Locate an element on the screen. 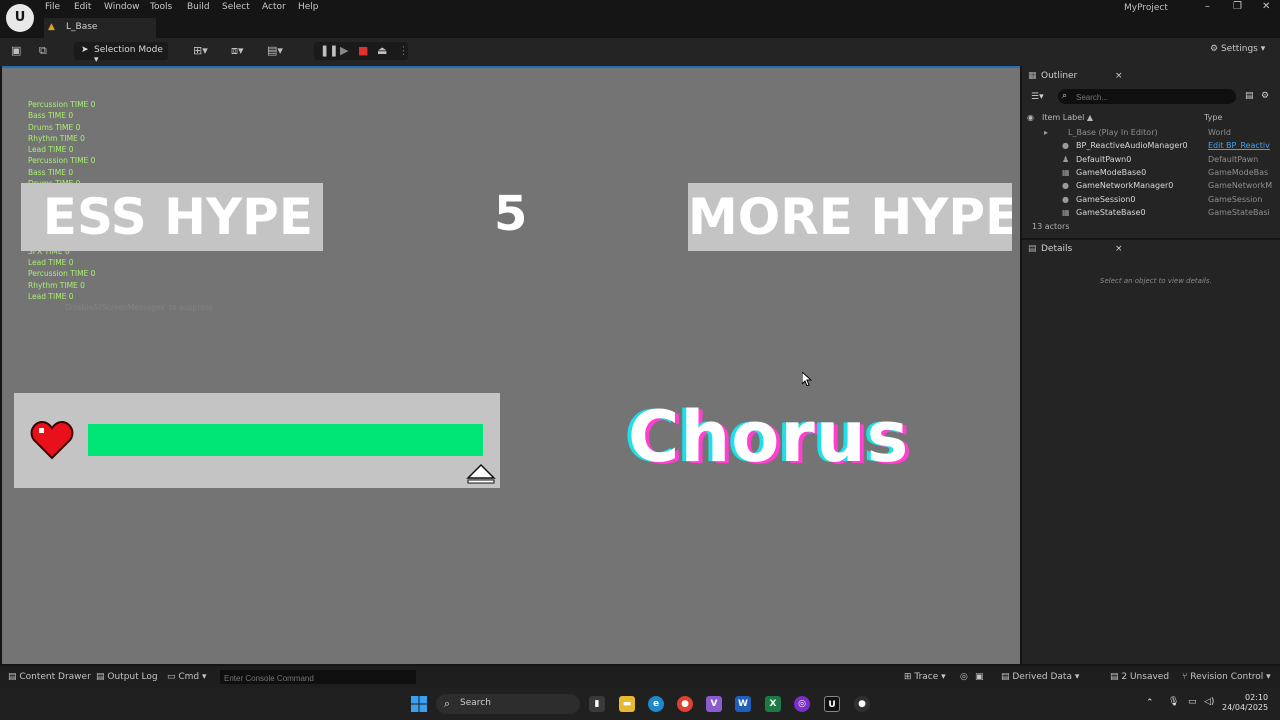 The image size is (1280, 720). outliner-item-label: L_Base (Play In Editor) is located at coordinates (1113, 132).